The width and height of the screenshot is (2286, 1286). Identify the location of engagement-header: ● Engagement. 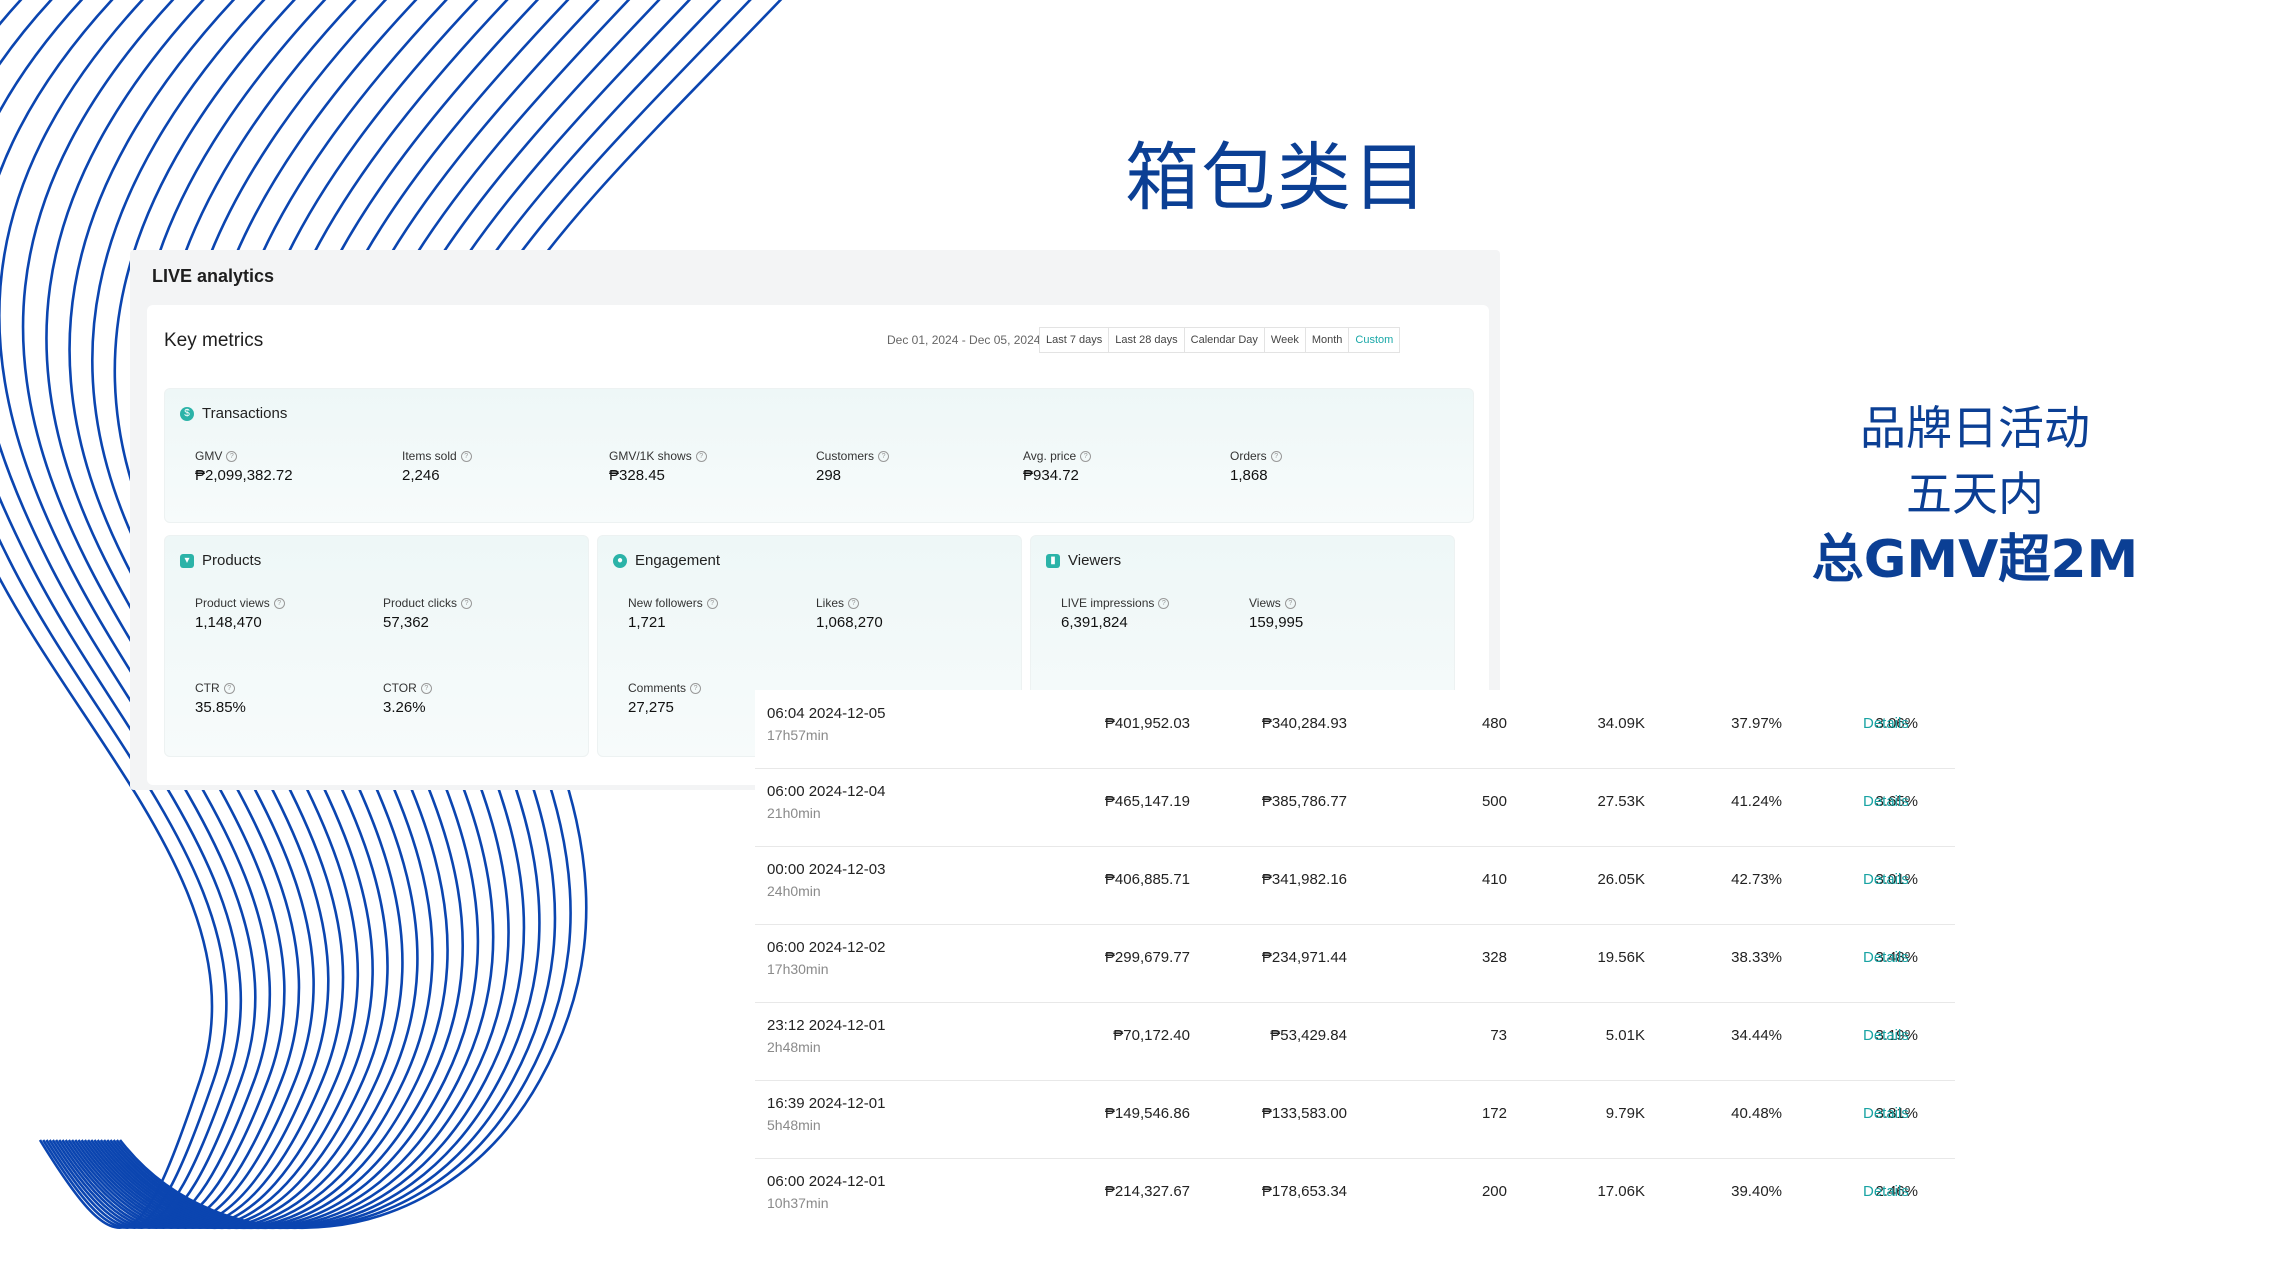
(666, 560).